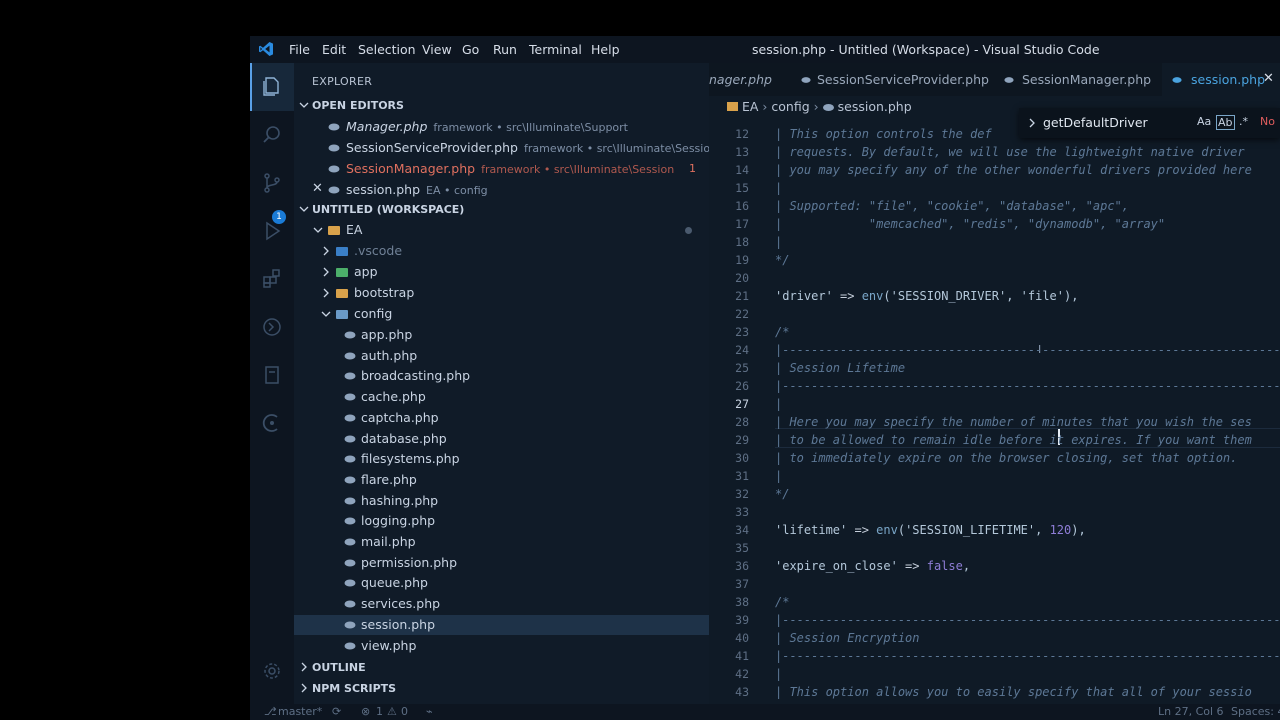 The height and width of the screenshot is (720, 1280). What do you see at coordinates (742, 620) in the screenshot?
I see `line-number: 39` at bounding box center [742, 620].